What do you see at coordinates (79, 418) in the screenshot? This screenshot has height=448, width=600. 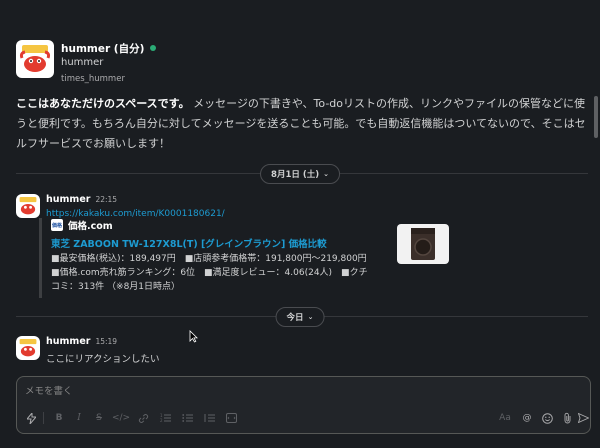 I see `italic-icon: I` at bounding box center [79, 418].